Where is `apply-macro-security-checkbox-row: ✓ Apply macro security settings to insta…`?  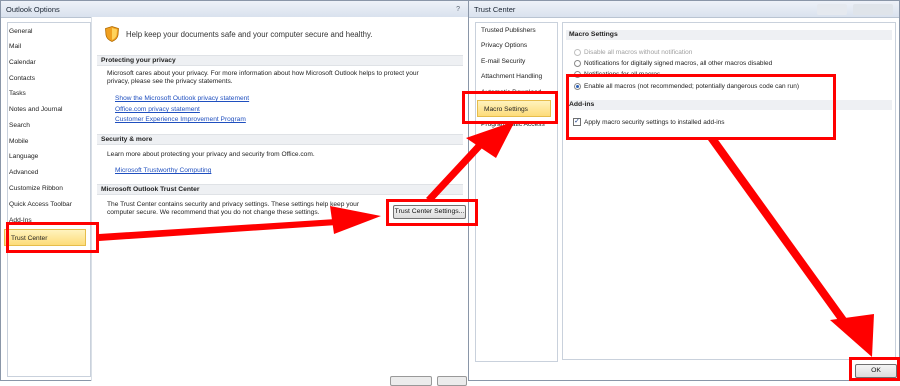
apply-macro-security-checkbox-row: ✓ Apply macro security settings to insta… is located at coordinates (649, 122).